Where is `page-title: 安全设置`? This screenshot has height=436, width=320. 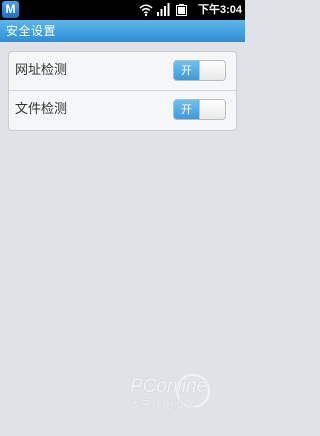 page-title: 安全设置 is located at coordinates (31, 31).